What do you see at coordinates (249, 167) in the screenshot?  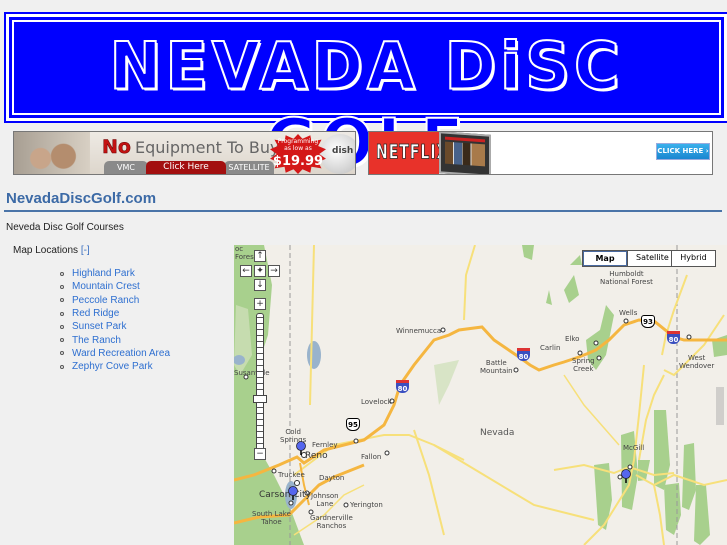 I see `ad-tab-satellite: SATELLITE` at bounding box center [249, 167].